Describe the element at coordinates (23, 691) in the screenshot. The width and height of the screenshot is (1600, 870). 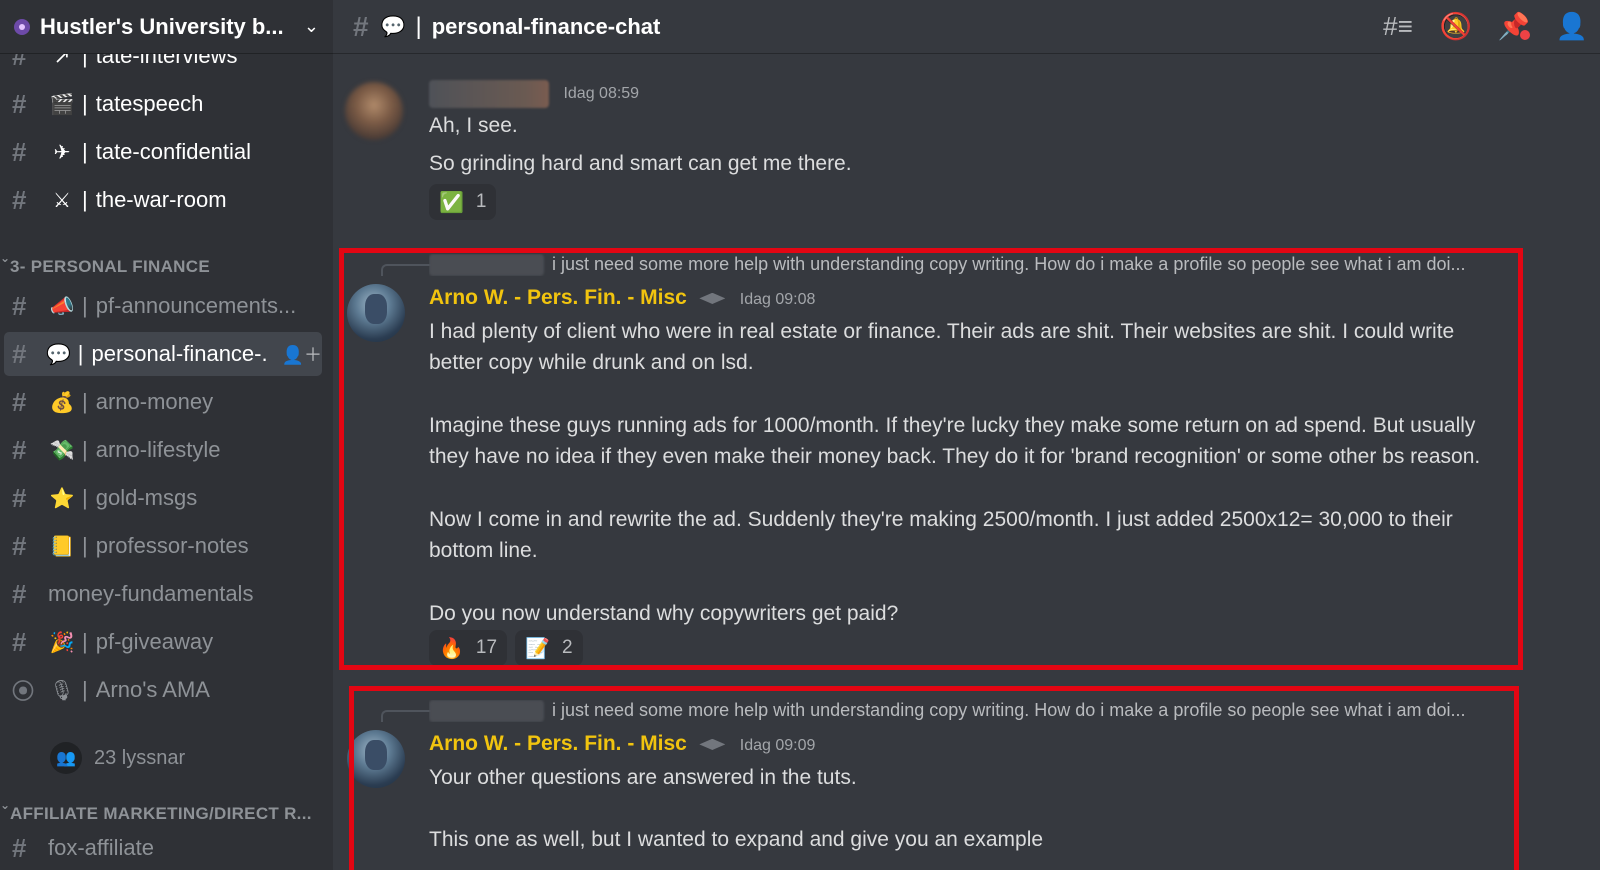
I see `stage-channel-icon: ⦿` at that location.